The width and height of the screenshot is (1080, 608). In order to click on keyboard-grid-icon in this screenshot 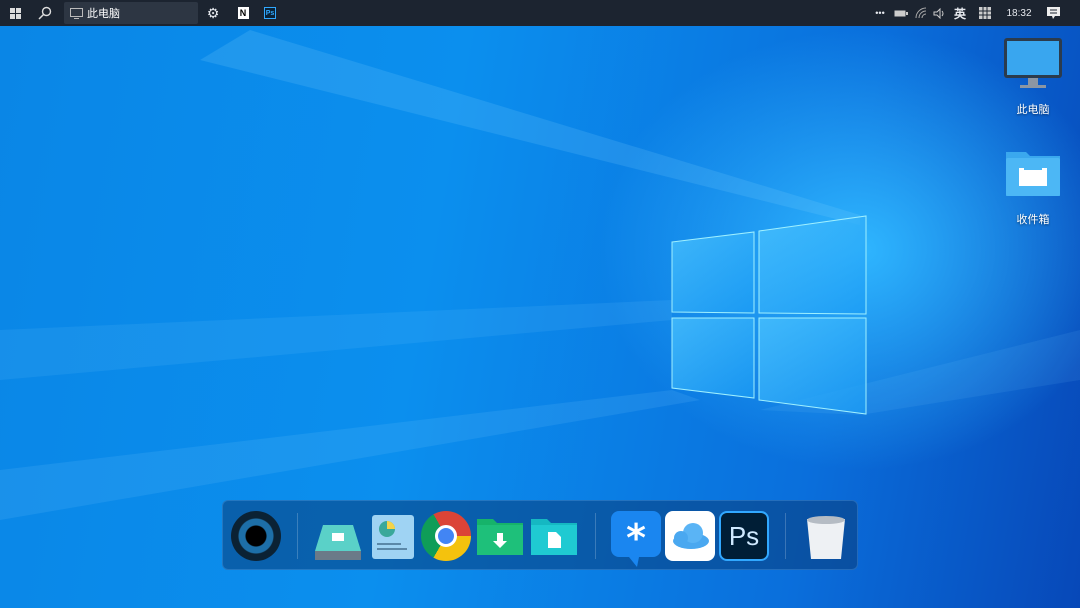, I will do `click(985, 13)`.